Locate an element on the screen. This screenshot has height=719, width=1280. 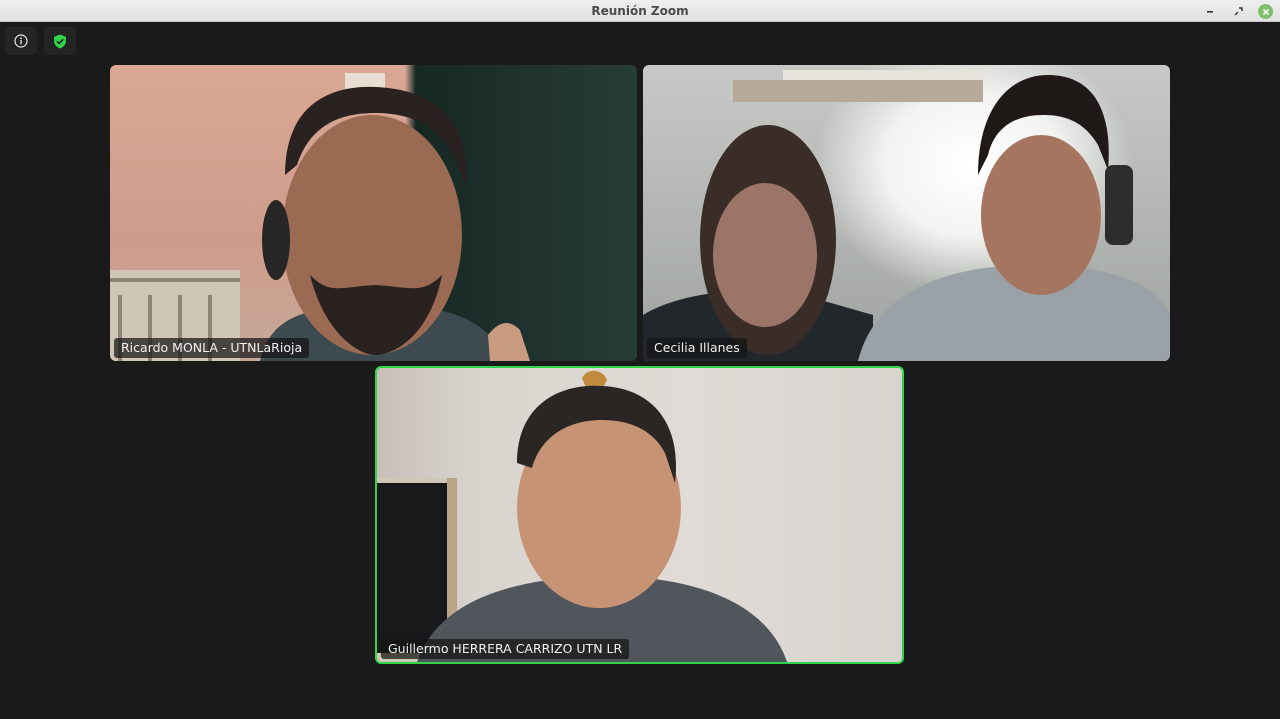
restore-icon is located at coordinates (1238, 10).